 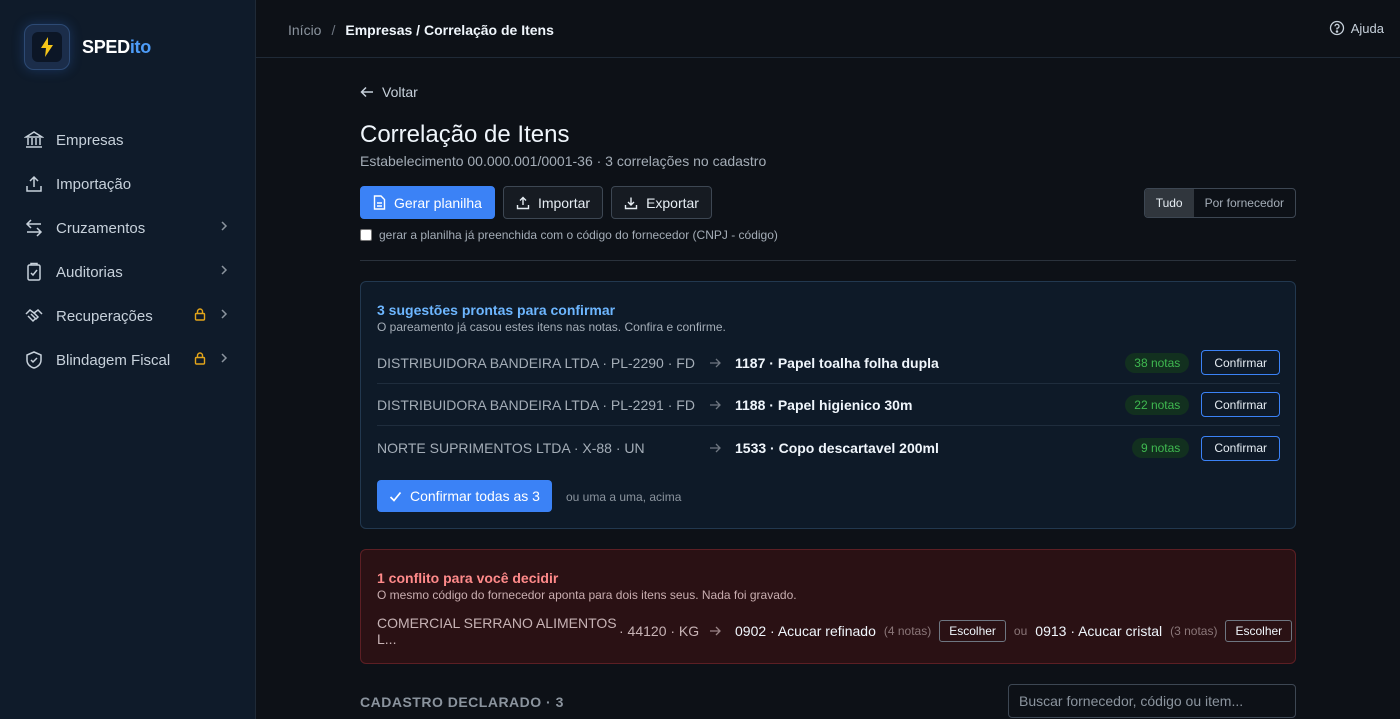 What do you see at coordinates (89, 272) in the screenshot?
I see `sidebar-item-label: Auditorias` at bounding box center [89, 272].